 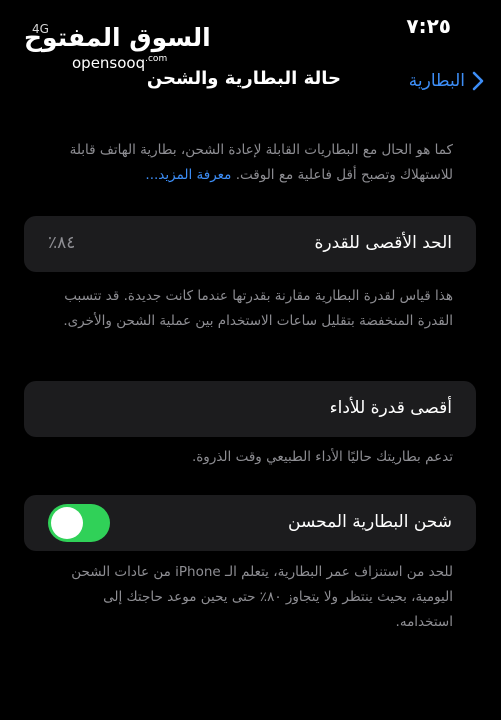 I want to click on optimized-charging-label: شحن البطارية المحسن, so click(x=370, y=522).